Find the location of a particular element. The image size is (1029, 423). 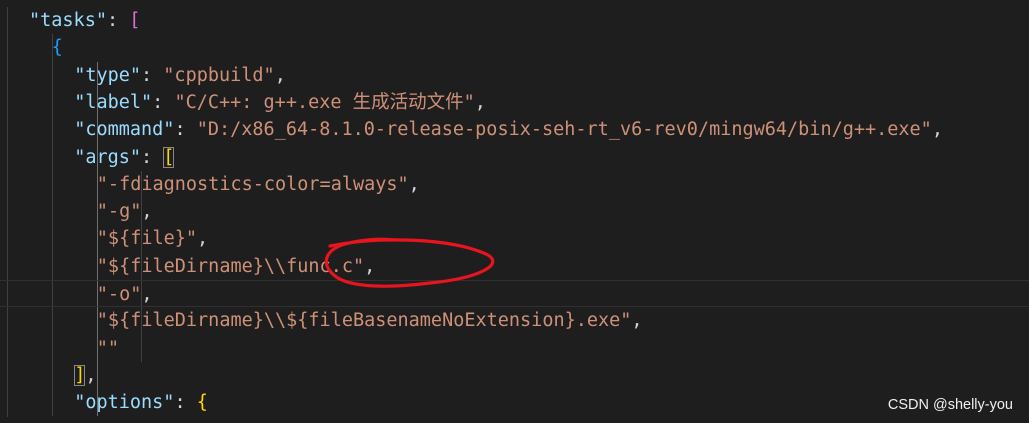

code-token: "label" is located at coordinates (113, 102).